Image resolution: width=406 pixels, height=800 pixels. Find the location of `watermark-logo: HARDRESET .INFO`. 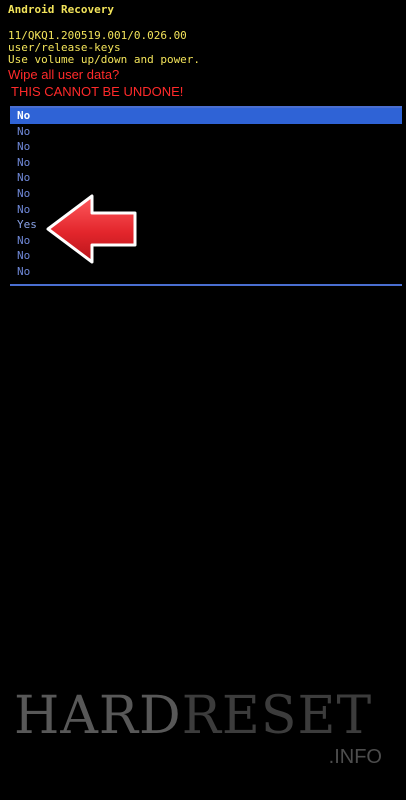

watermark-logo: HARDRESET .INFO is located at coordinates (204, 731).